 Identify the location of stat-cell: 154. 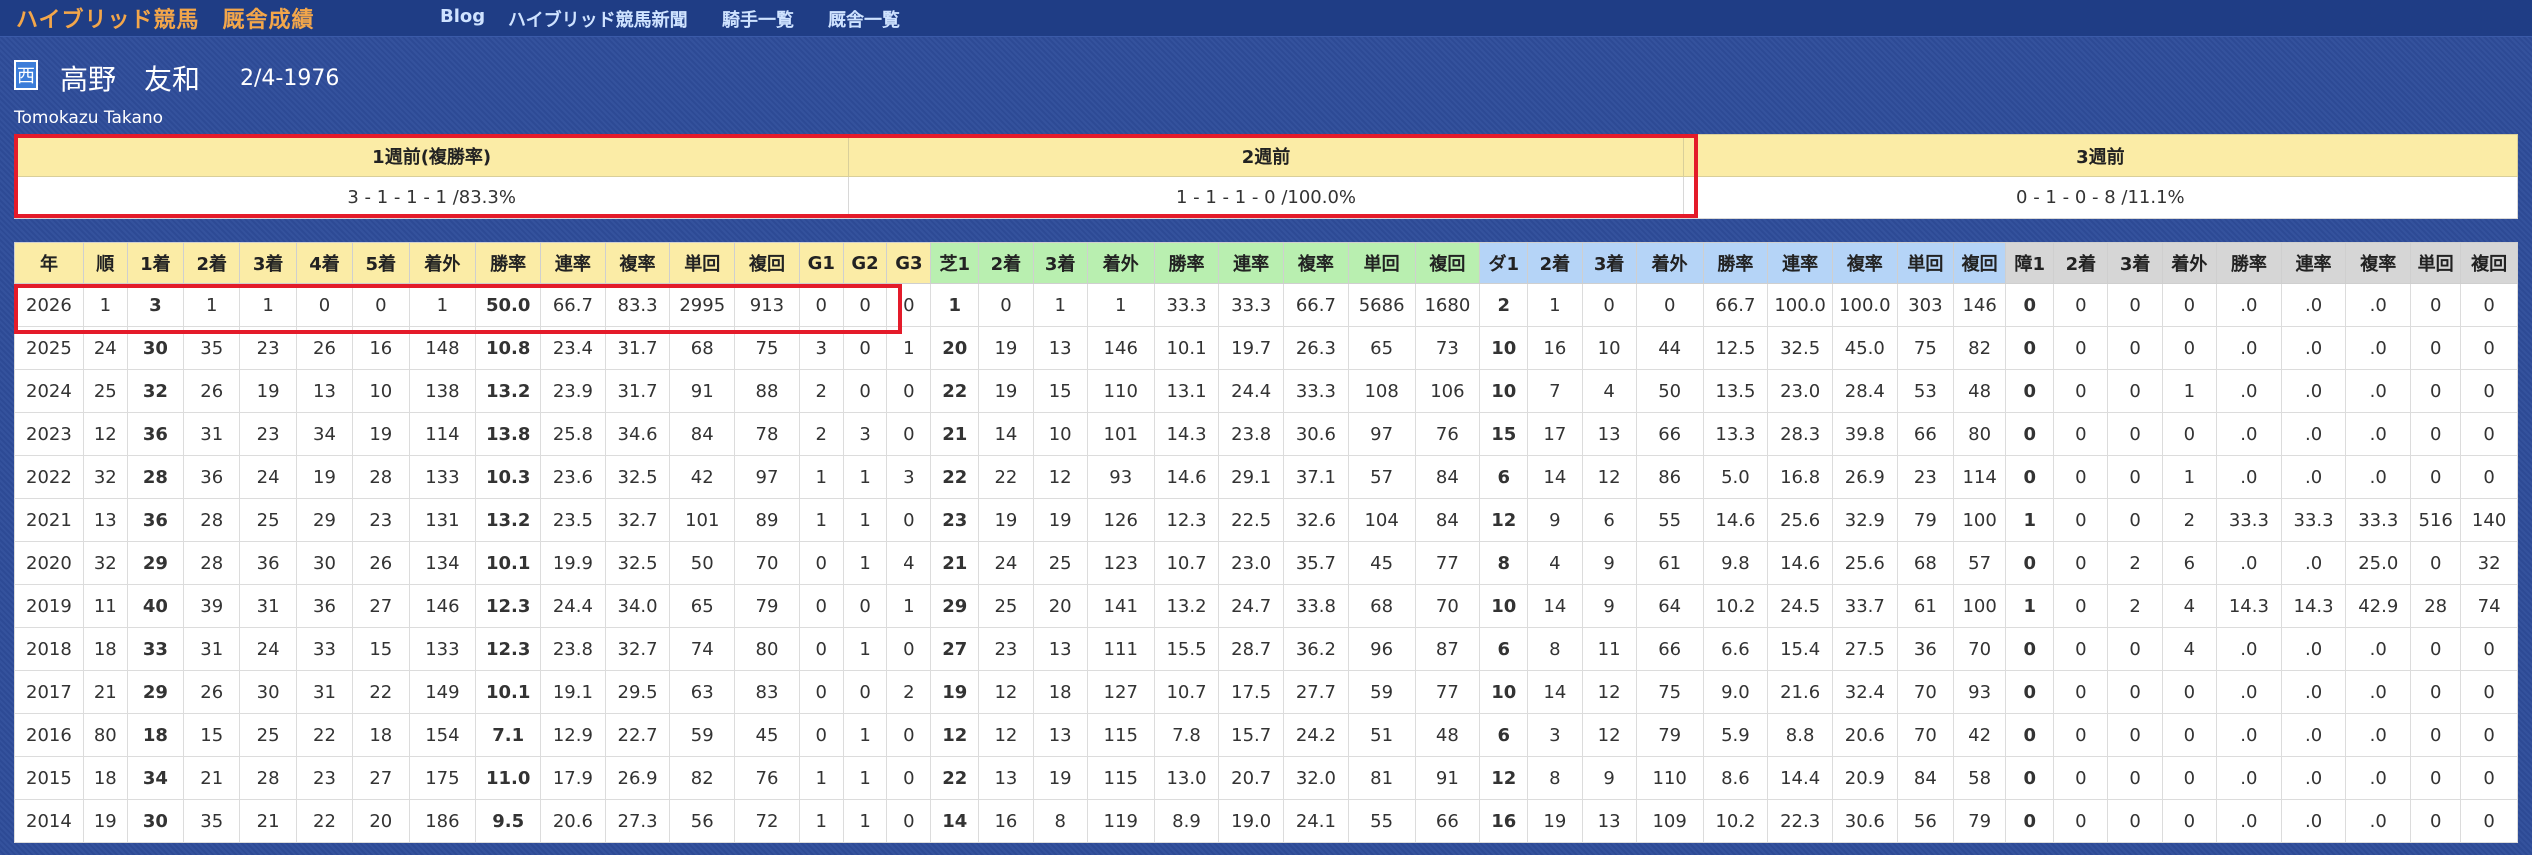
(442, 735).